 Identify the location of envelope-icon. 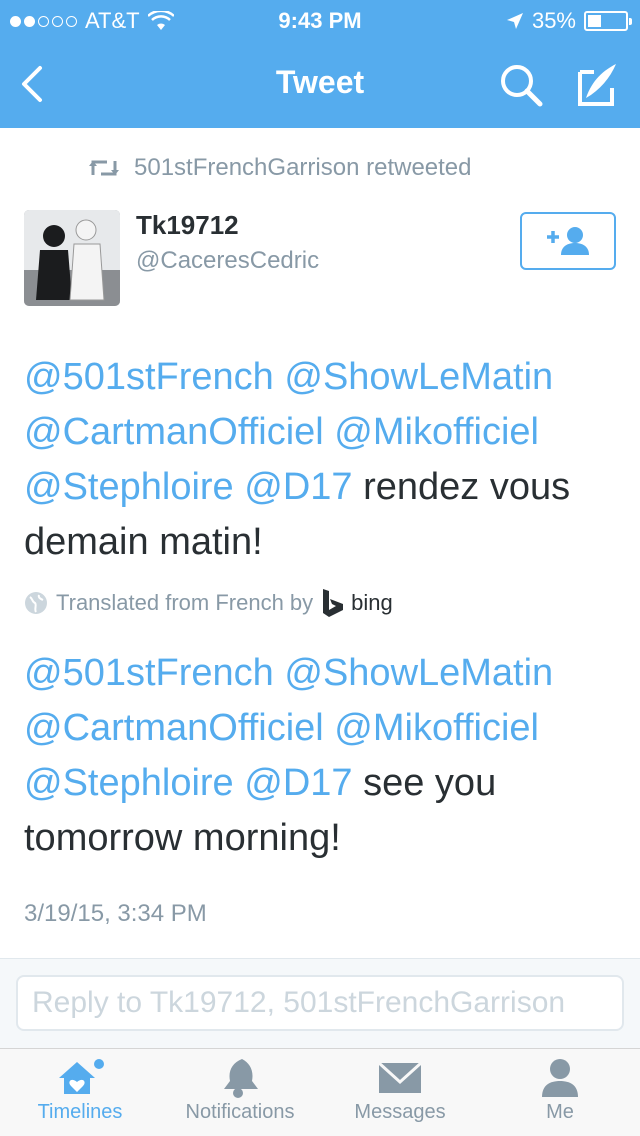
(400, 1077).